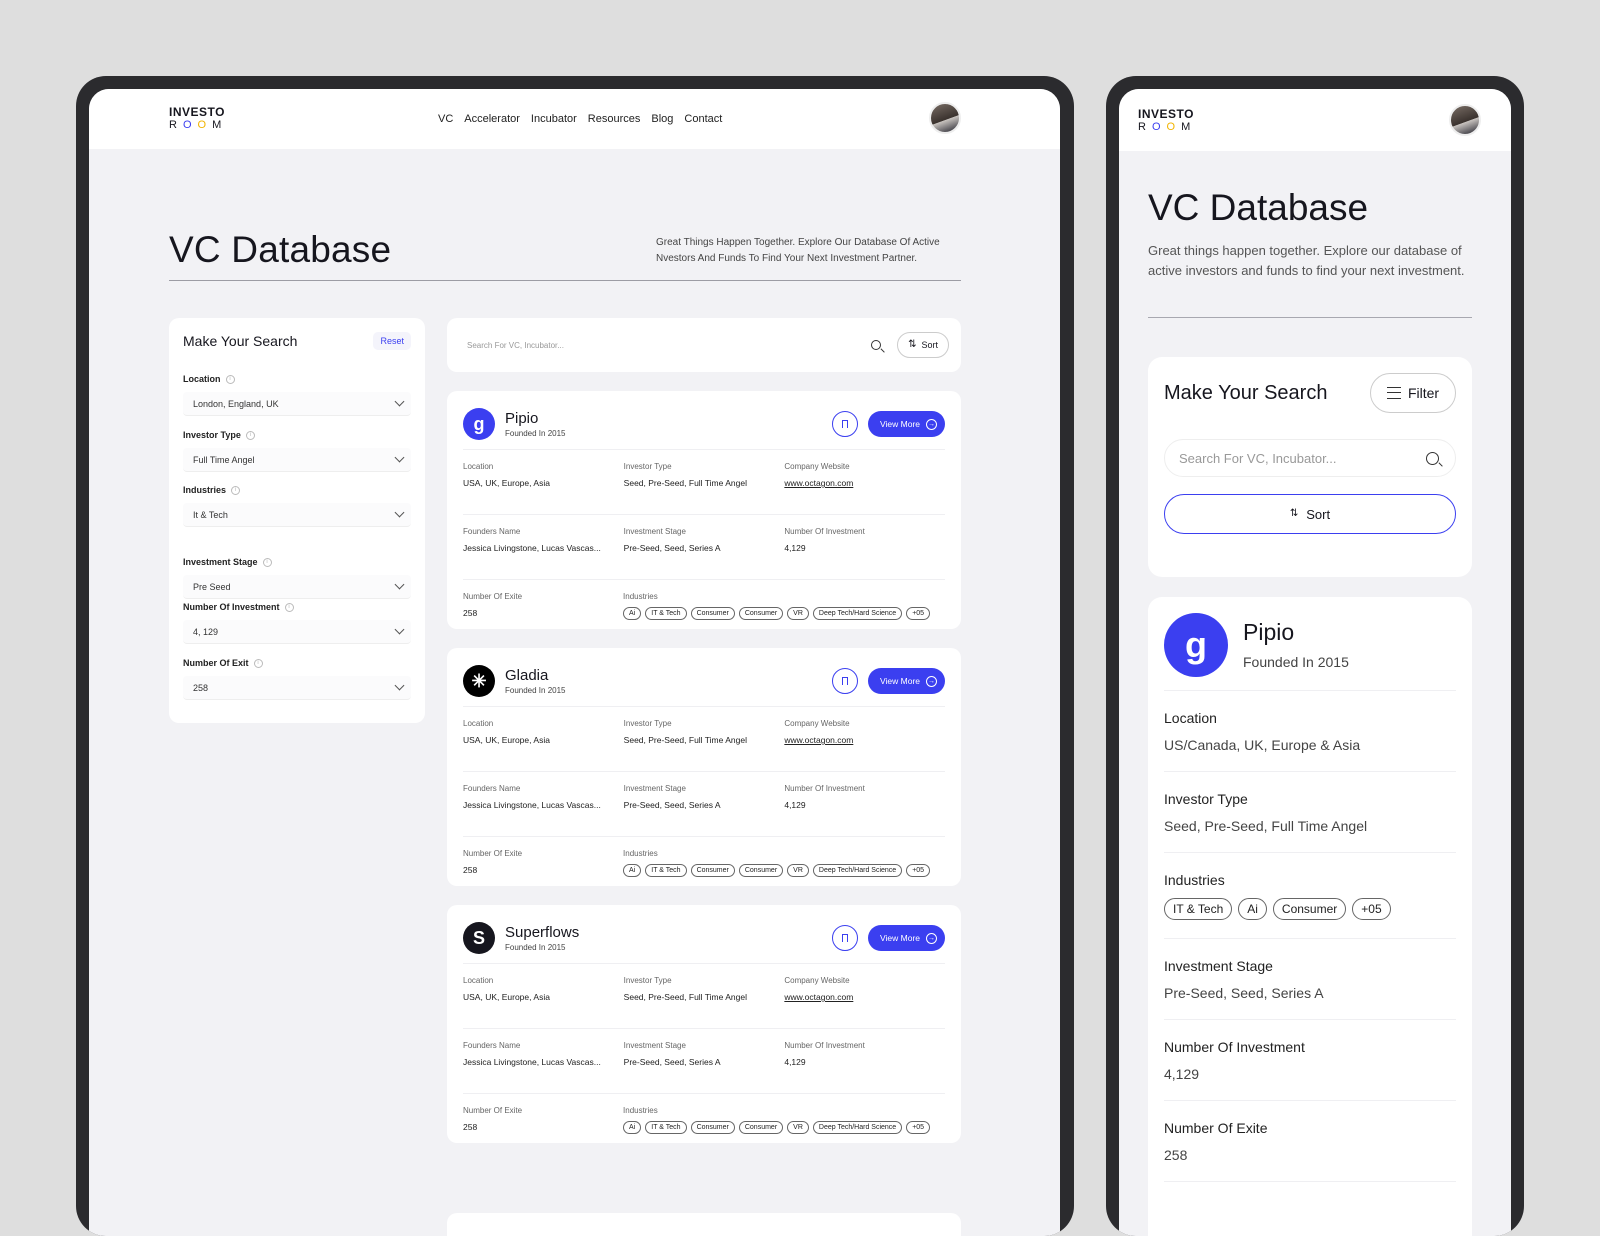  I want to click on select-value: London, England, UK, so click(236, 403).